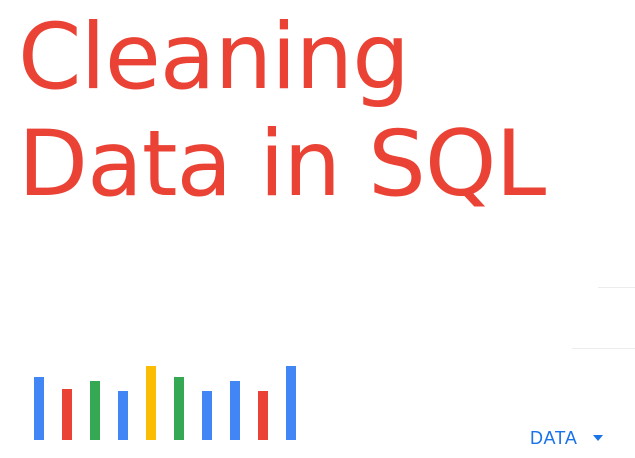 Image resolution: width=635 pixels, height=458 pixels. What do you see at coordinates (554, 438) in the screenshot?
I see `data-menu-label: DATA` at bounding box center [554, 438].